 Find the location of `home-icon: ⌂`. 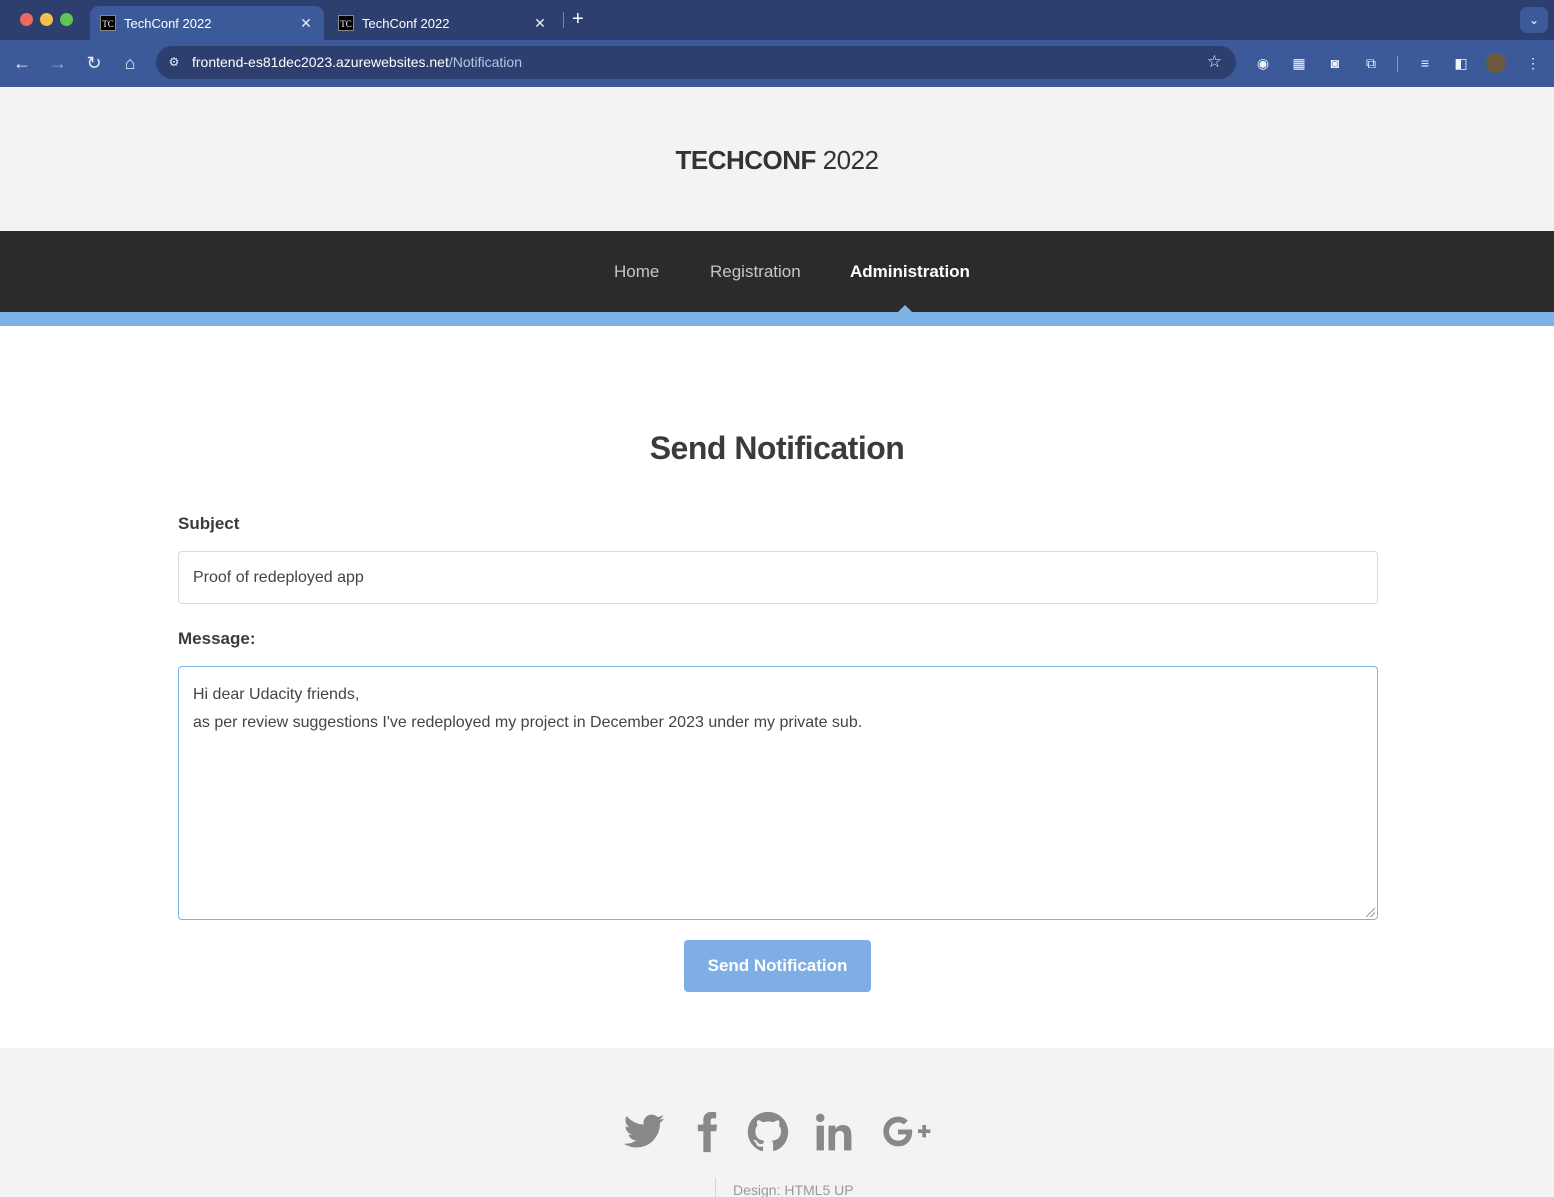

home-icon: ⌂ is located at coordinates (130, 63).